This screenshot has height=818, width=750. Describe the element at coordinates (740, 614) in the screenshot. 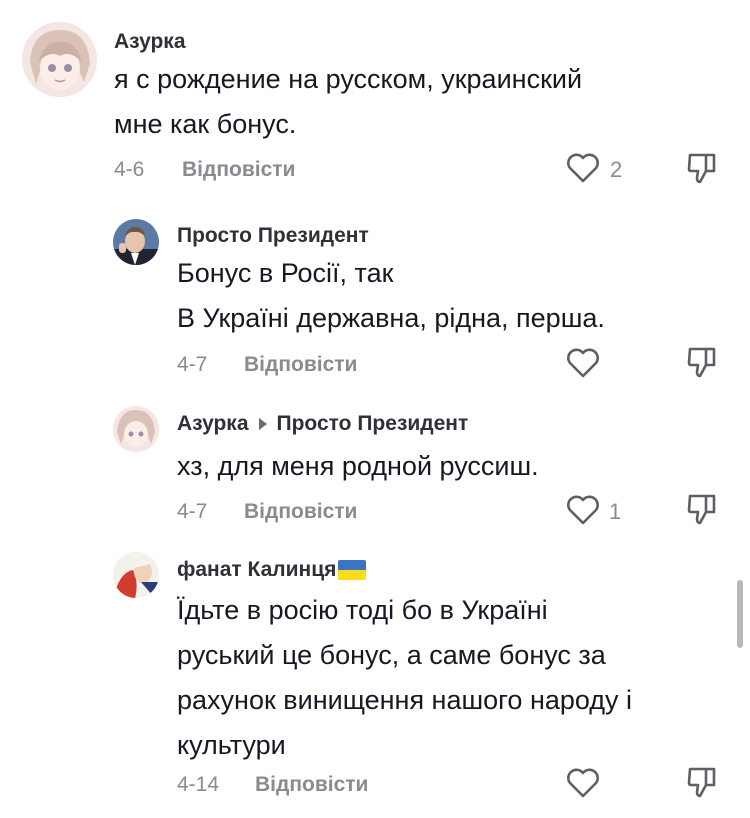

I see `scrollbar` at that location.